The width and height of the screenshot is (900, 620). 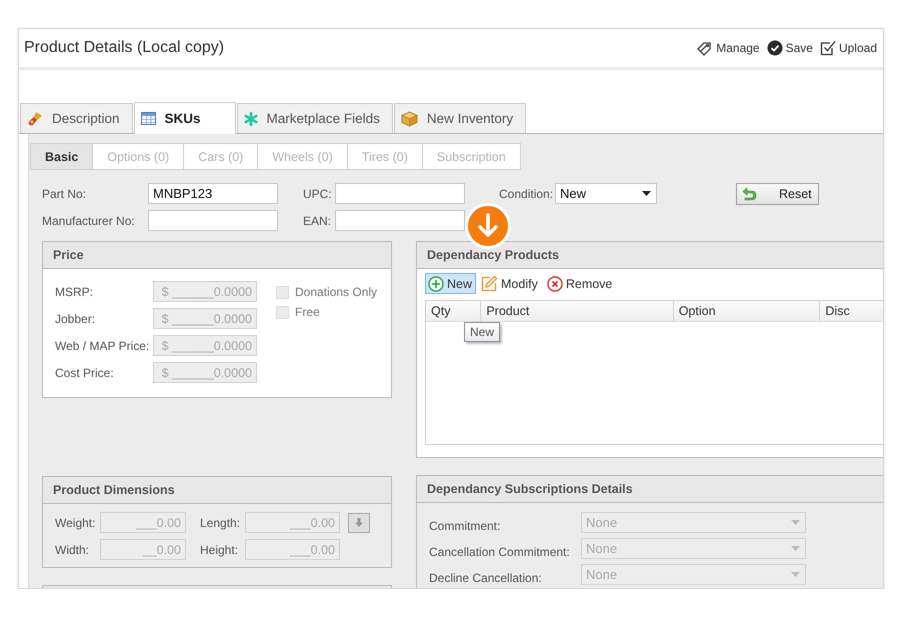 I want to click on subtab: Basic, so click(x=62, y=156).